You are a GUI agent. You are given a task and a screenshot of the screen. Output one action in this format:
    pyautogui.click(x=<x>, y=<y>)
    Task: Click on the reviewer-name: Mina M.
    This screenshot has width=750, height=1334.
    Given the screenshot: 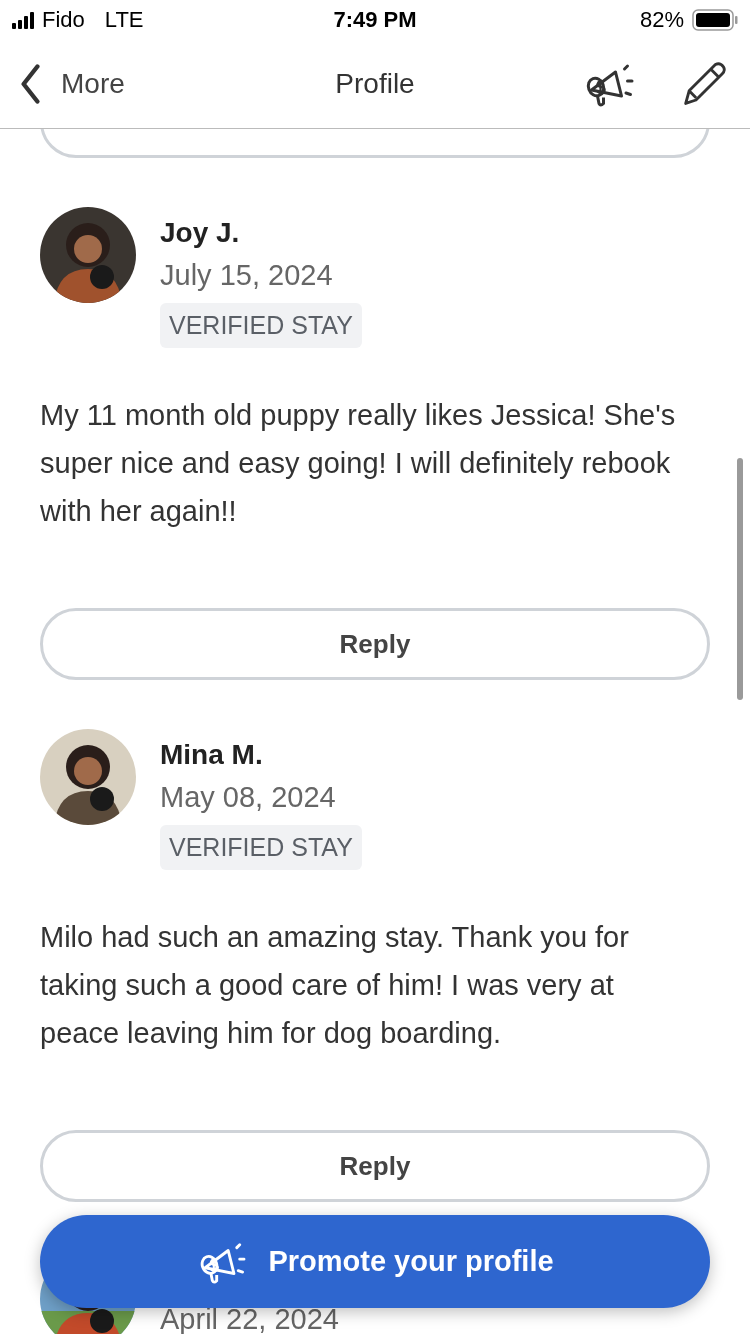 What is the action you would take?
    pyautogui.click(x=211, y=755)
    